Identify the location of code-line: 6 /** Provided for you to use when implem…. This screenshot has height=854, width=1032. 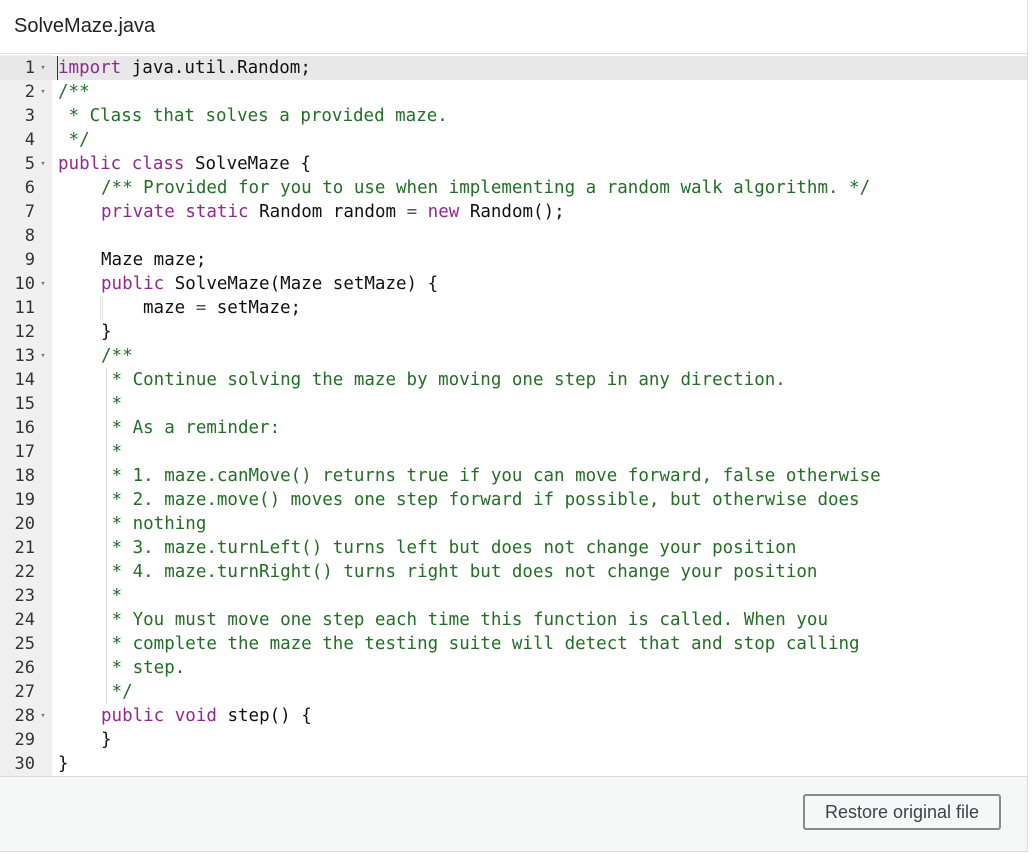
(513, 188).